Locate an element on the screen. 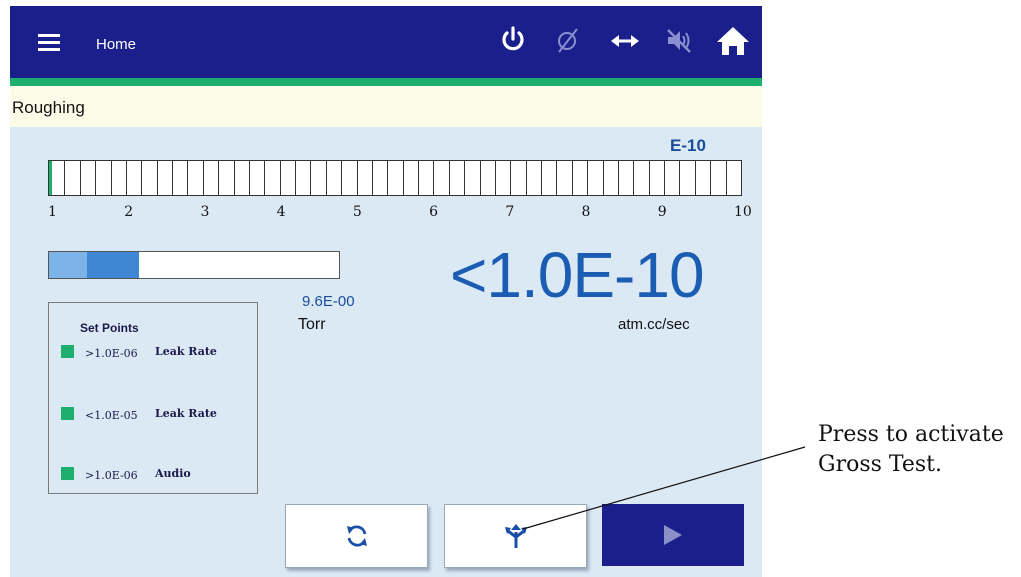  callout-line-2: Gross Test. is located at coordinates (880, 464).